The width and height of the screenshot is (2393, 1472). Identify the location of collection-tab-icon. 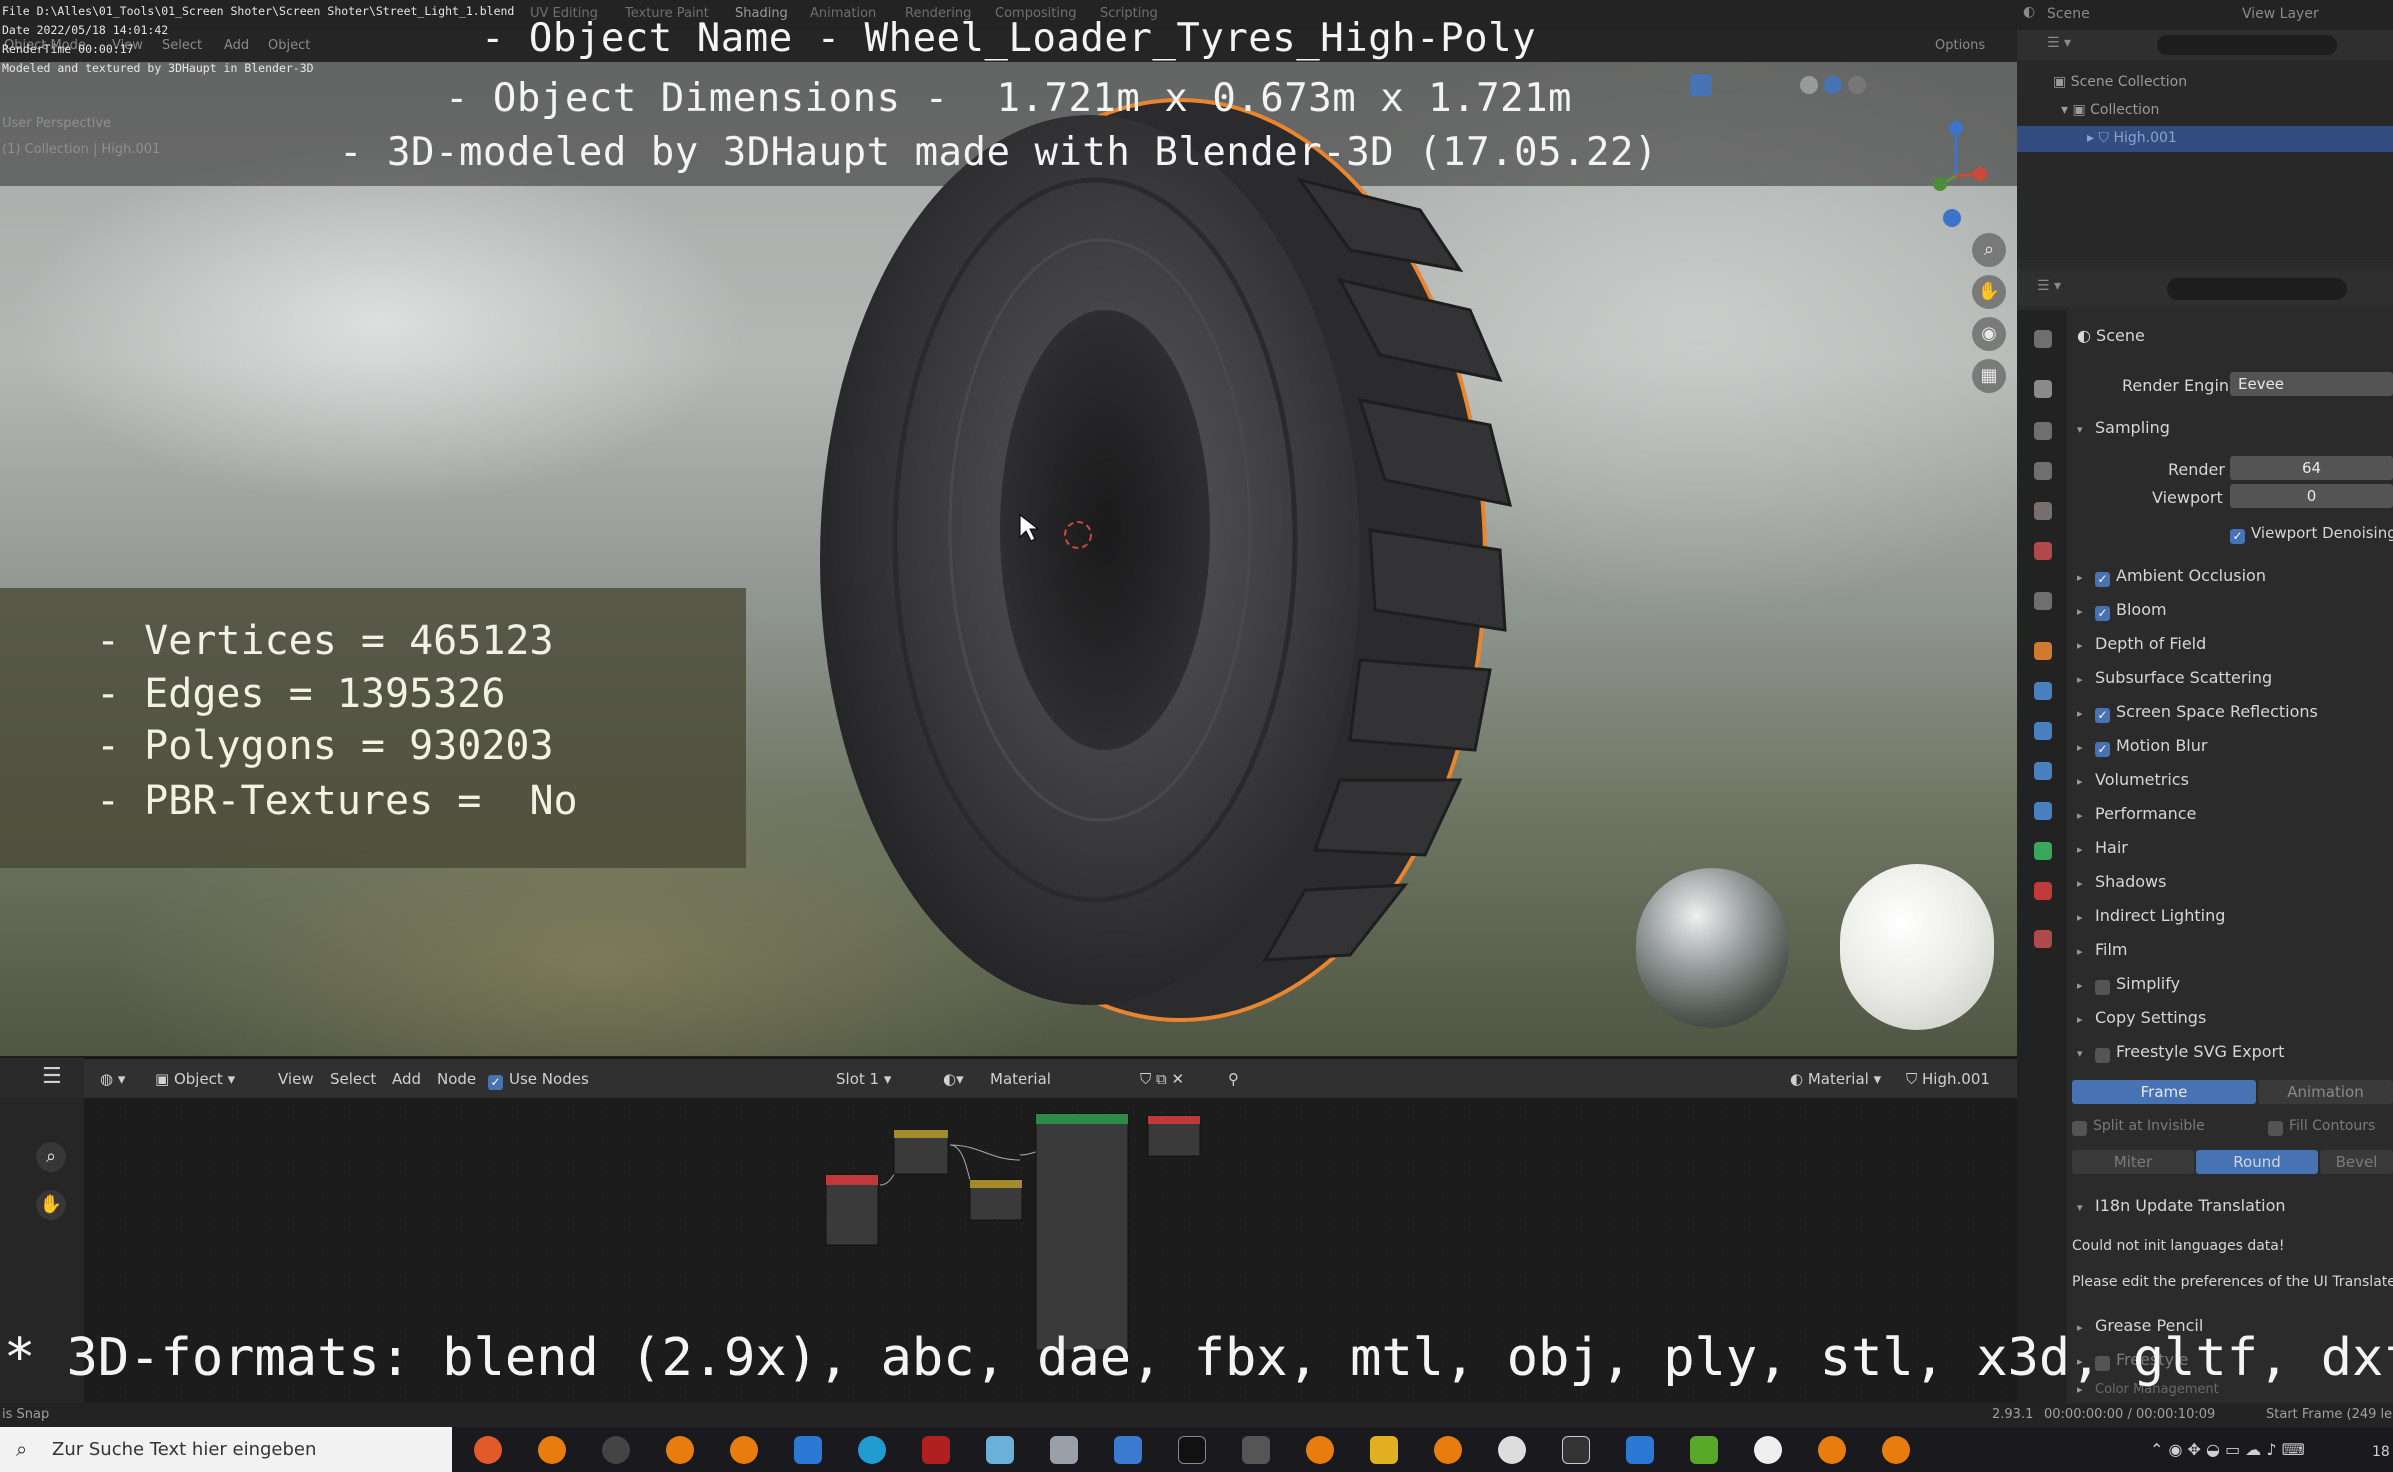
(2043, 601).